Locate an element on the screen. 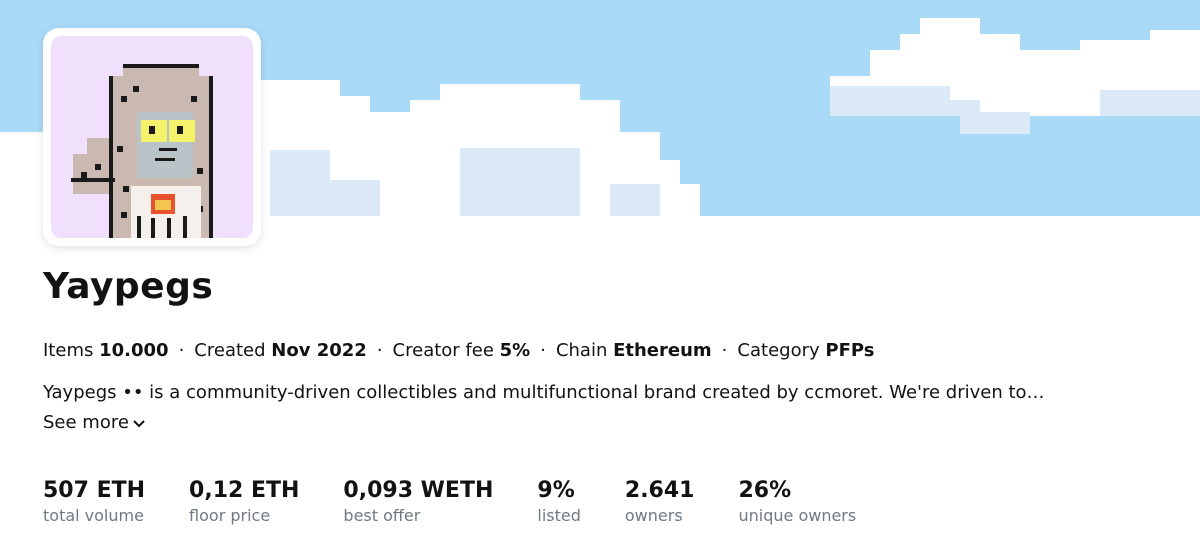 Image resolution: width=1200 pixels, height=554 pixels. see-more-label: See more is located at coordinates (86, 422).